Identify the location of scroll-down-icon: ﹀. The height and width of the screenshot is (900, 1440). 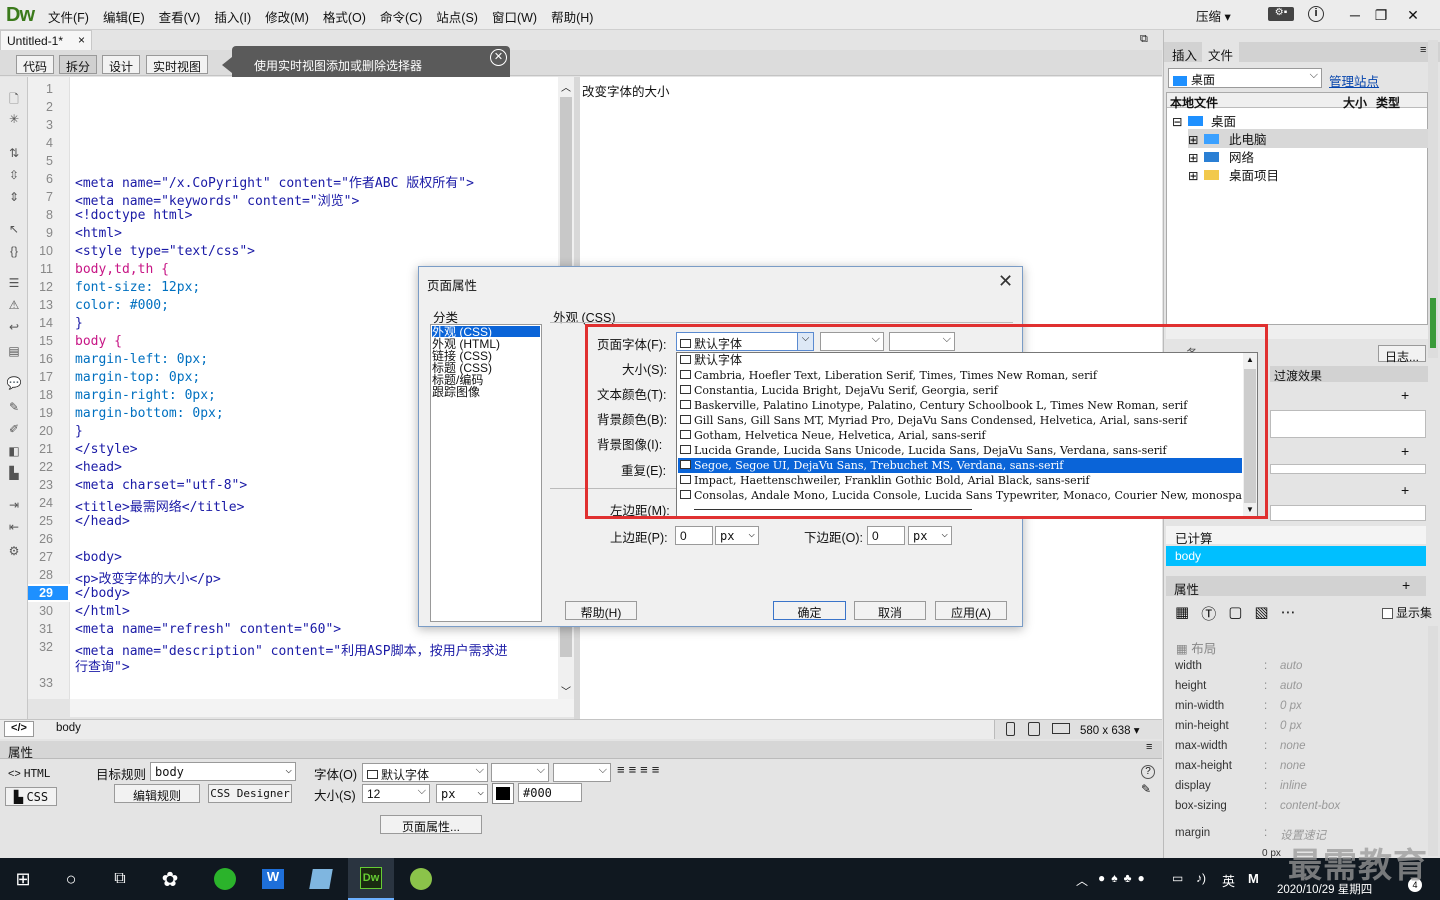
(566, 690).